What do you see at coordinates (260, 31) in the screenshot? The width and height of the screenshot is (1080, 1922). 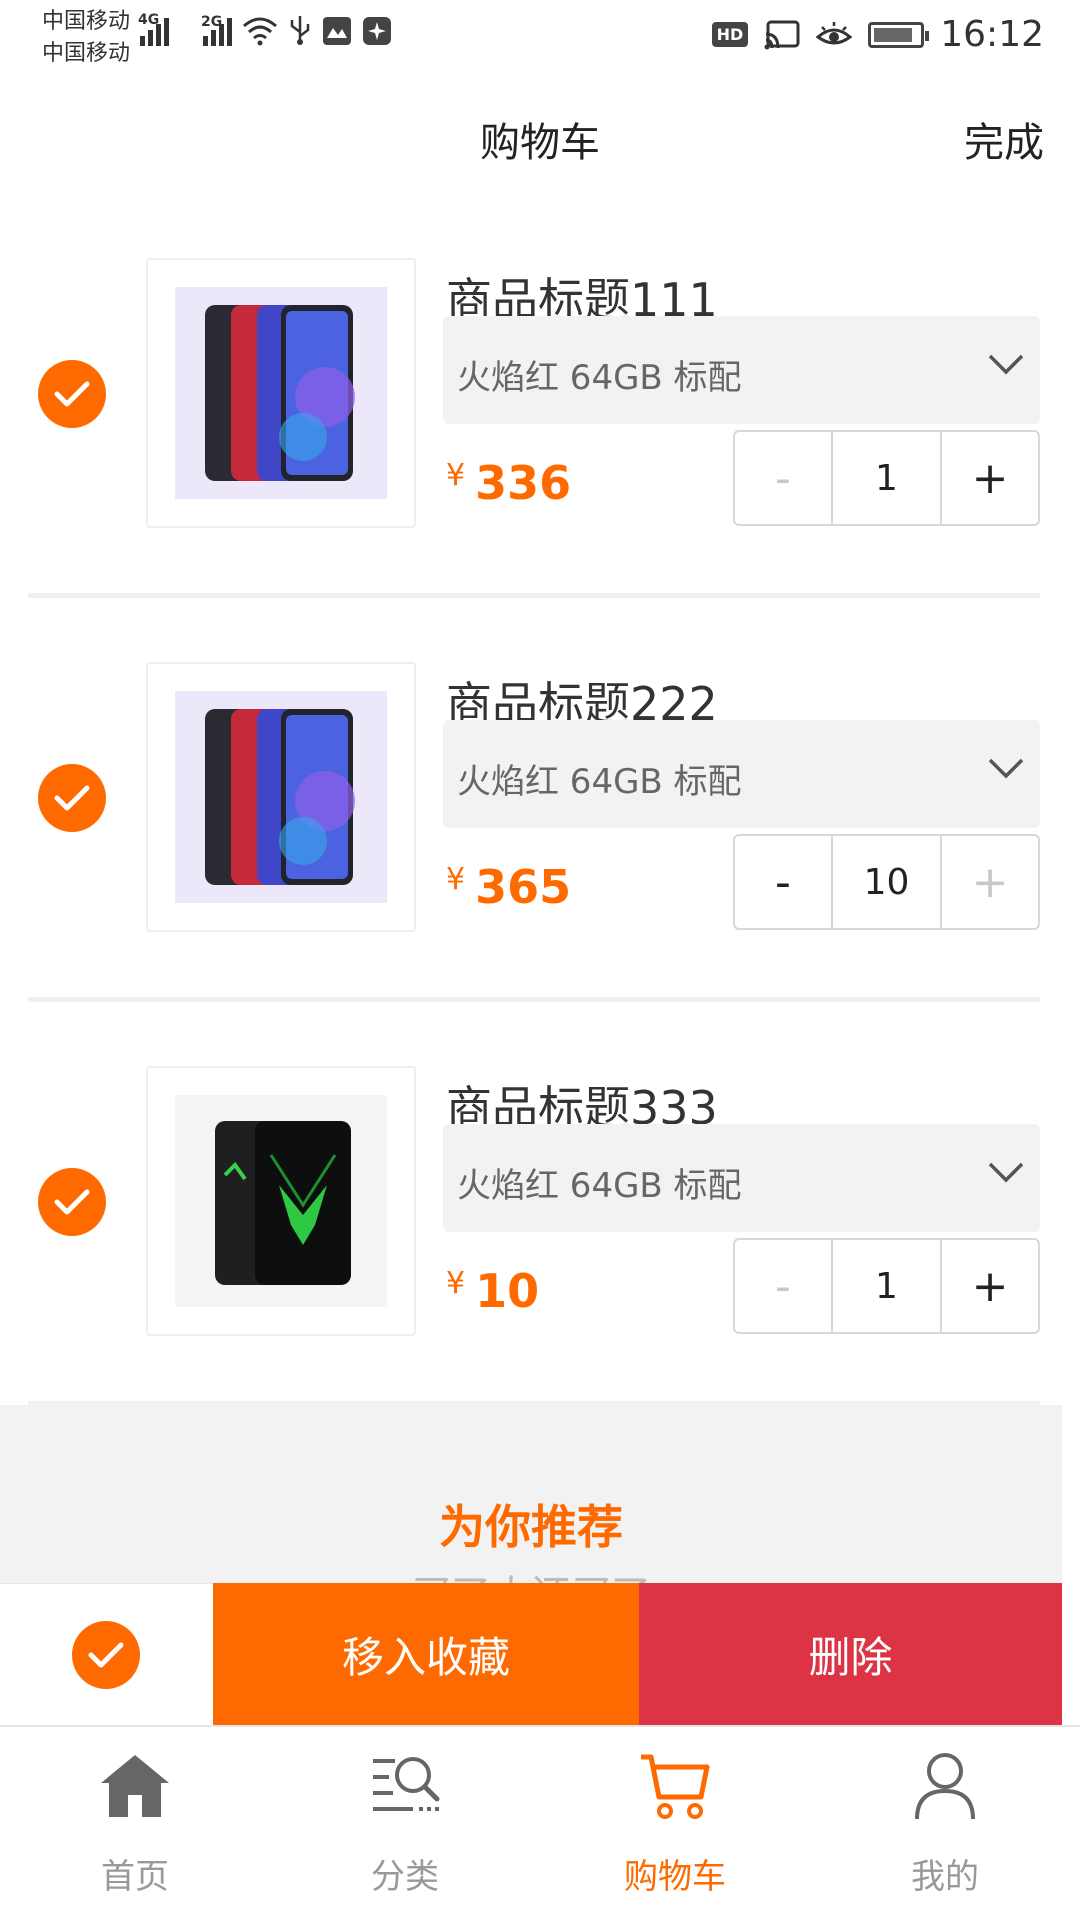 I see `wifi-icon` at bounding box center [260, 31].